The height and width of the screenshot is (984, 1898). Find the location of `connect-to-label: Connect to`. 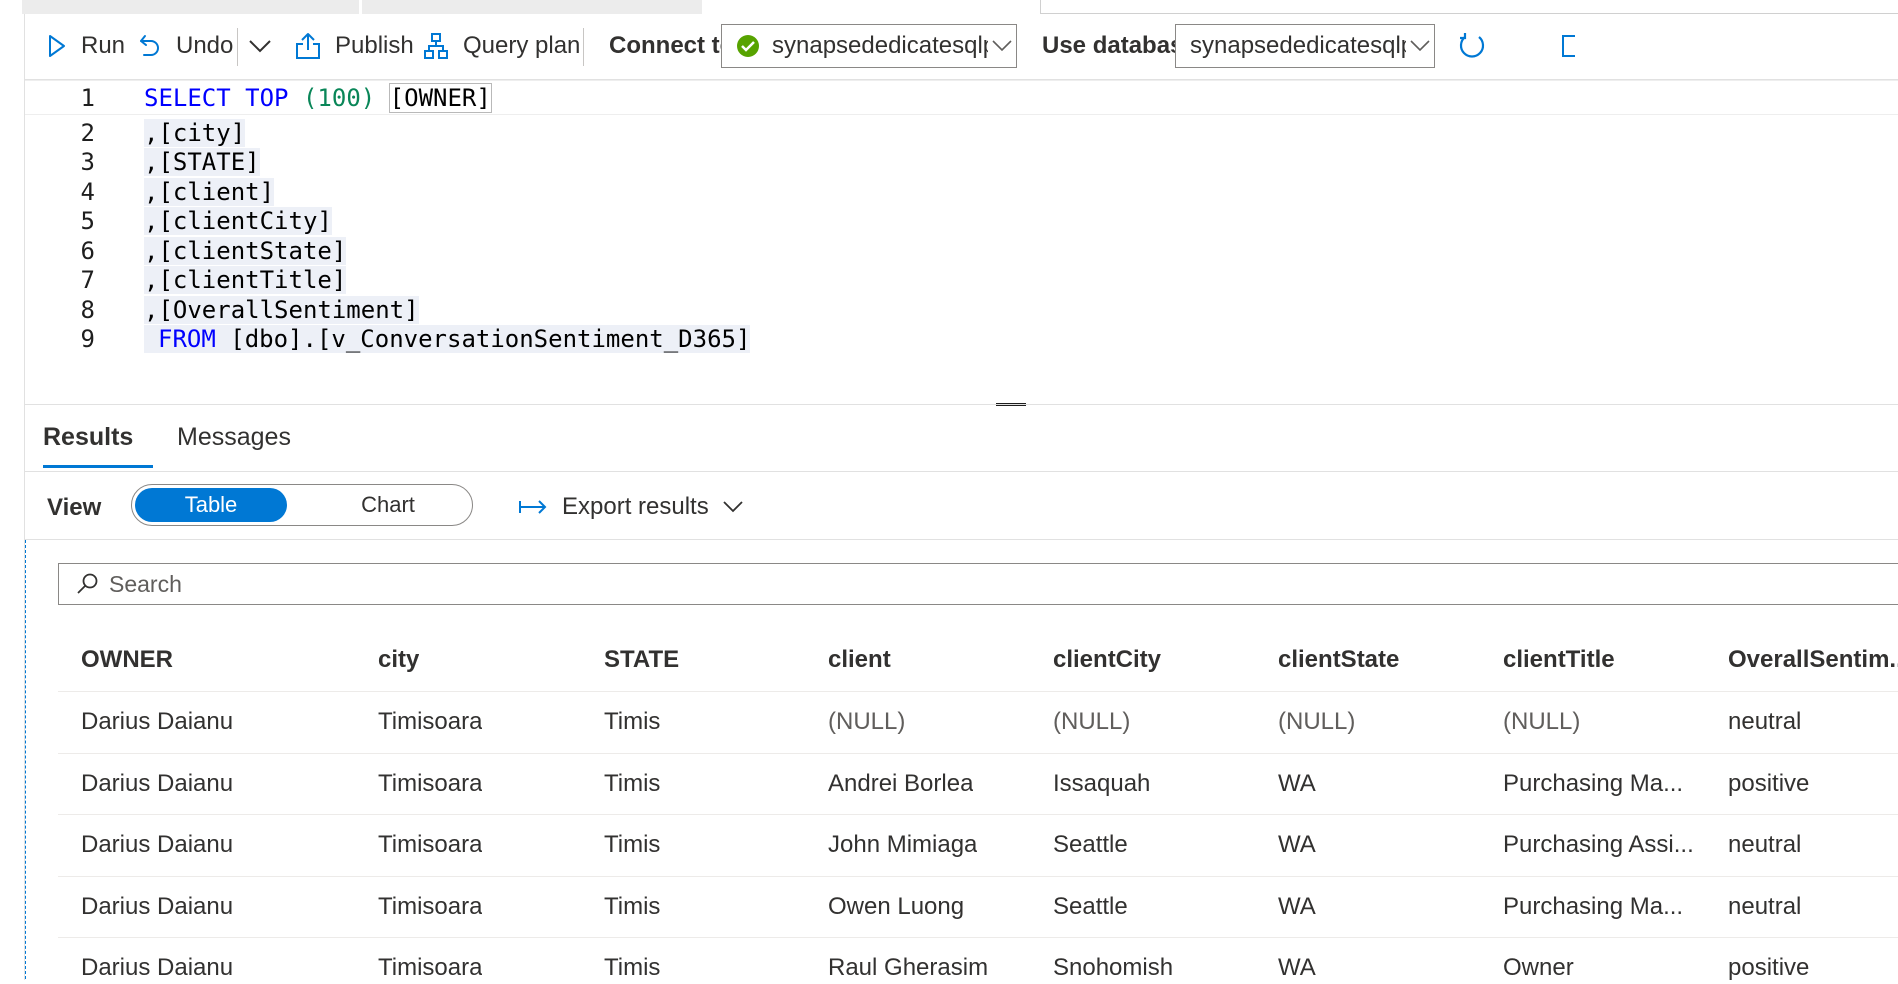

connect-to-label: Connect to is located at coordinates (672, 45).